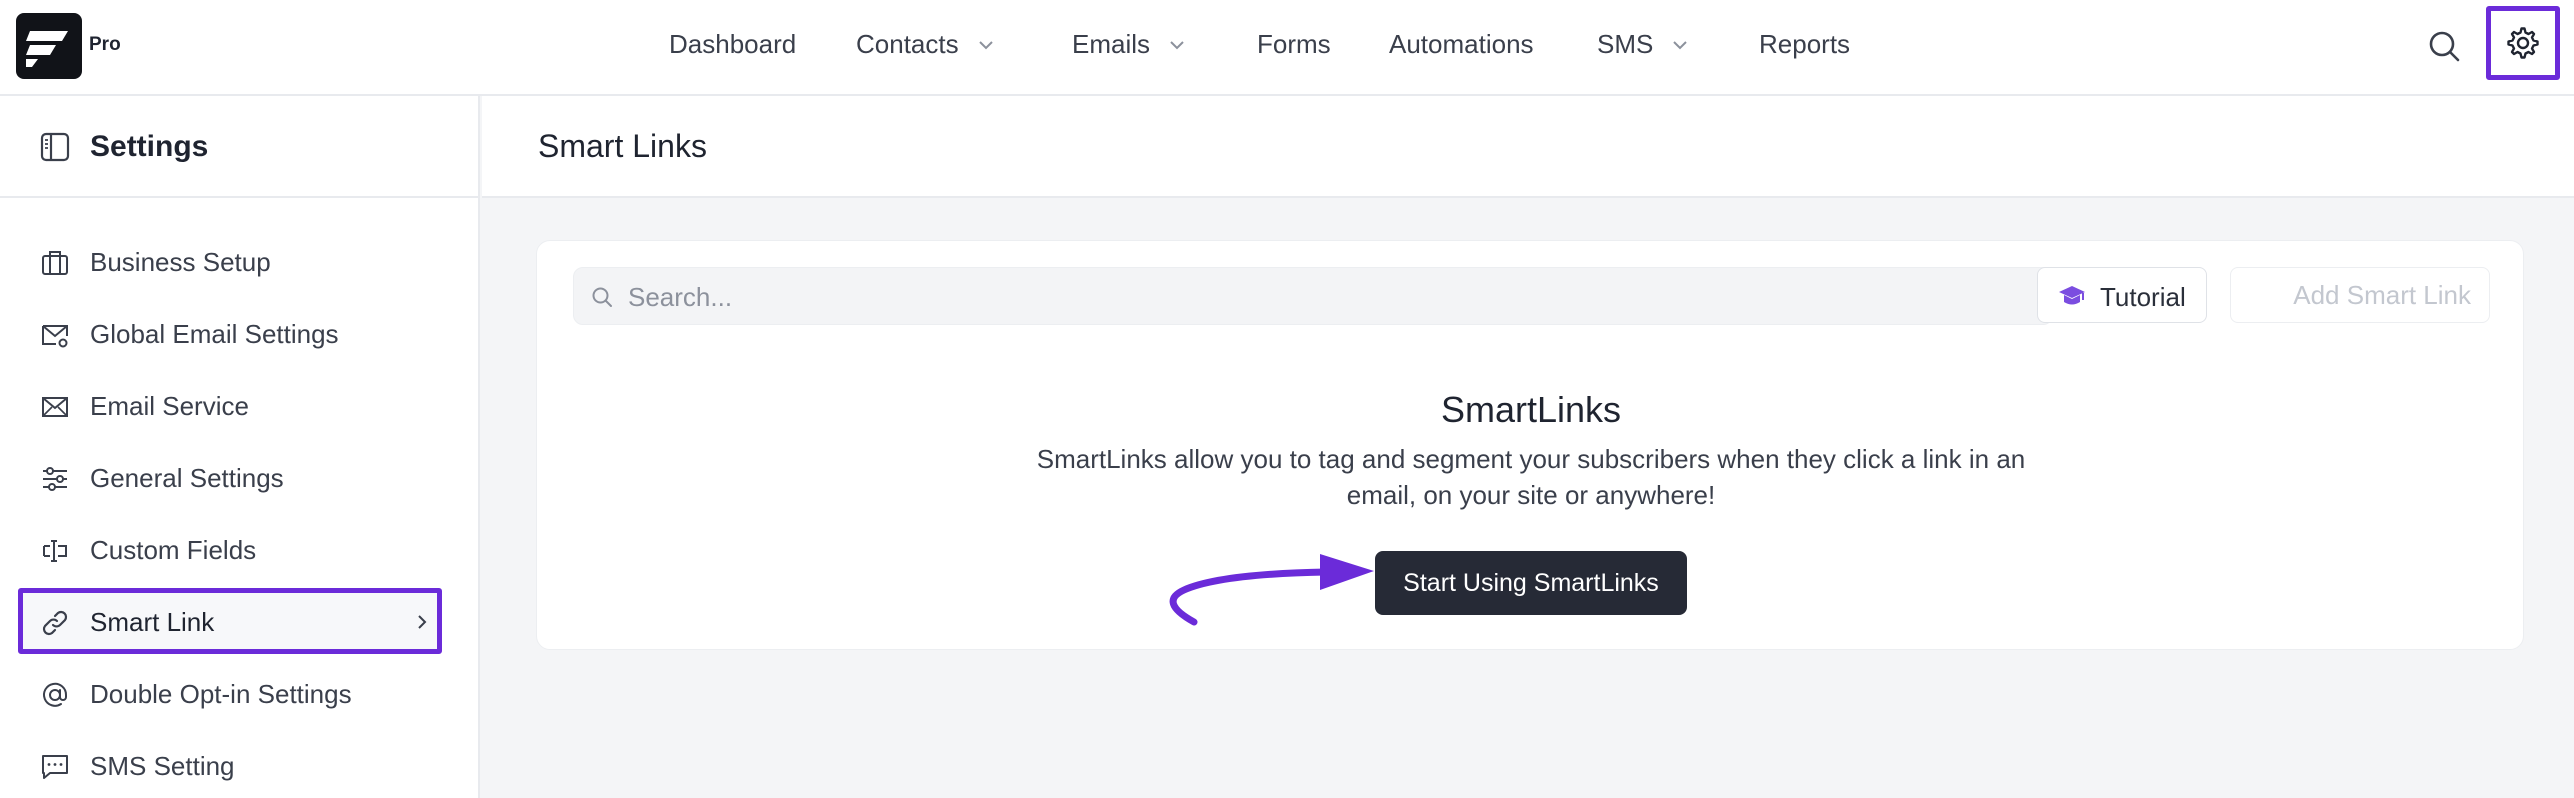 The width and height of the screenshot is (2574, 798). What do you see at coordinates (214, 334) in the screenshot?
I see `sidebar-item-label: Global Email Settings` at bounding box center [214, 334].